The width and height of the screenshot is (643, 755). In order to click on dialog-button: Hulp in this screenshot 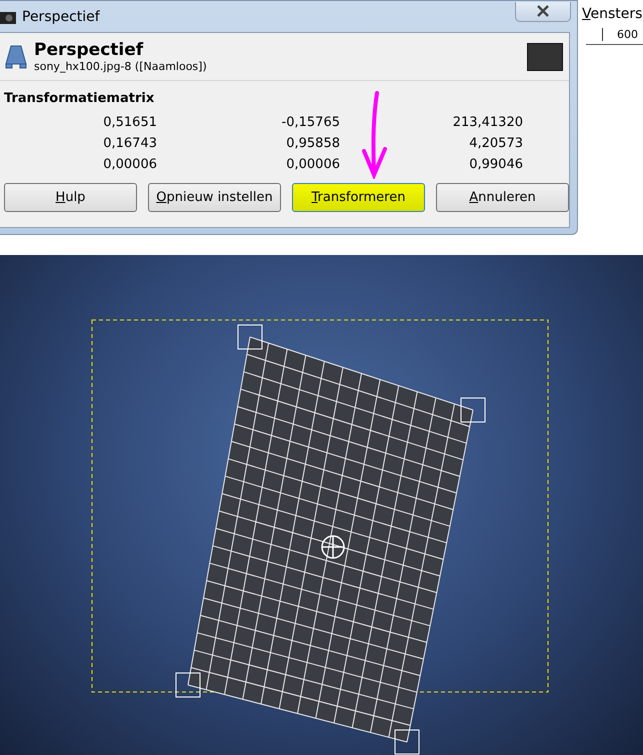, I will do `click(70, 197)`.